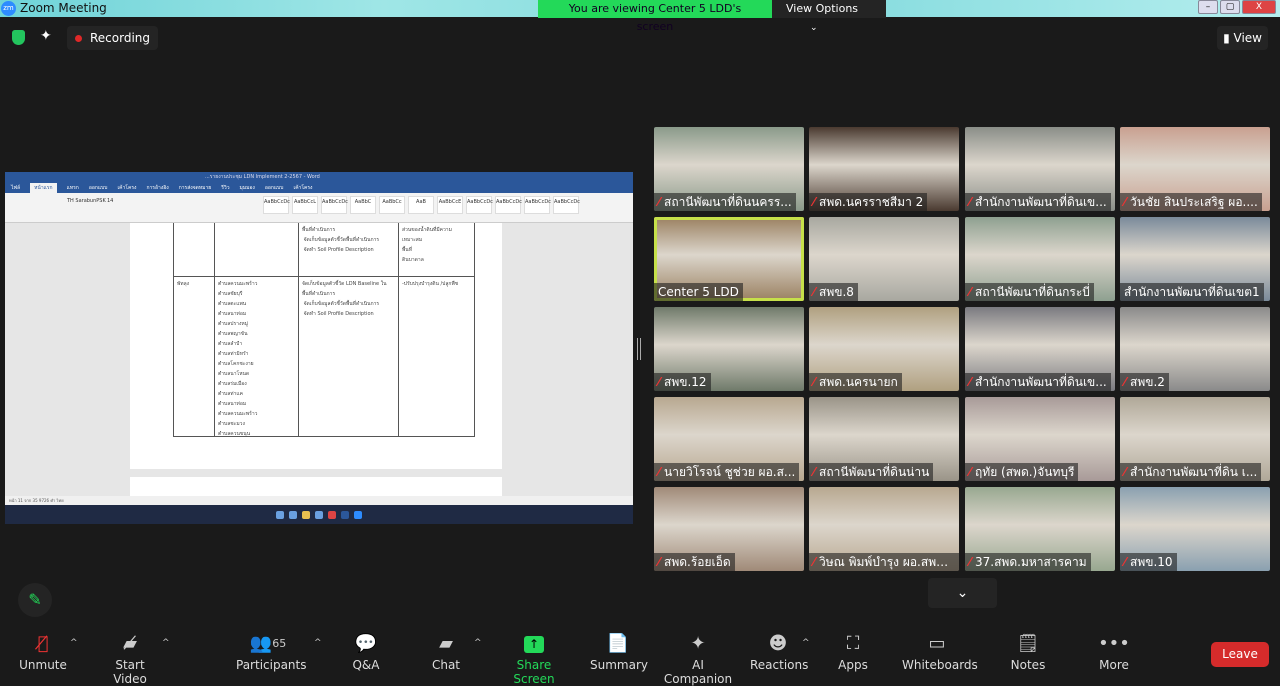 This screenshot has height=686, width=1280. Describe the element at coordinates (884, 169) in the screenshot. I see `participant-video-tile: ⁄ สพด.นครราชสีมา 2` at that location.